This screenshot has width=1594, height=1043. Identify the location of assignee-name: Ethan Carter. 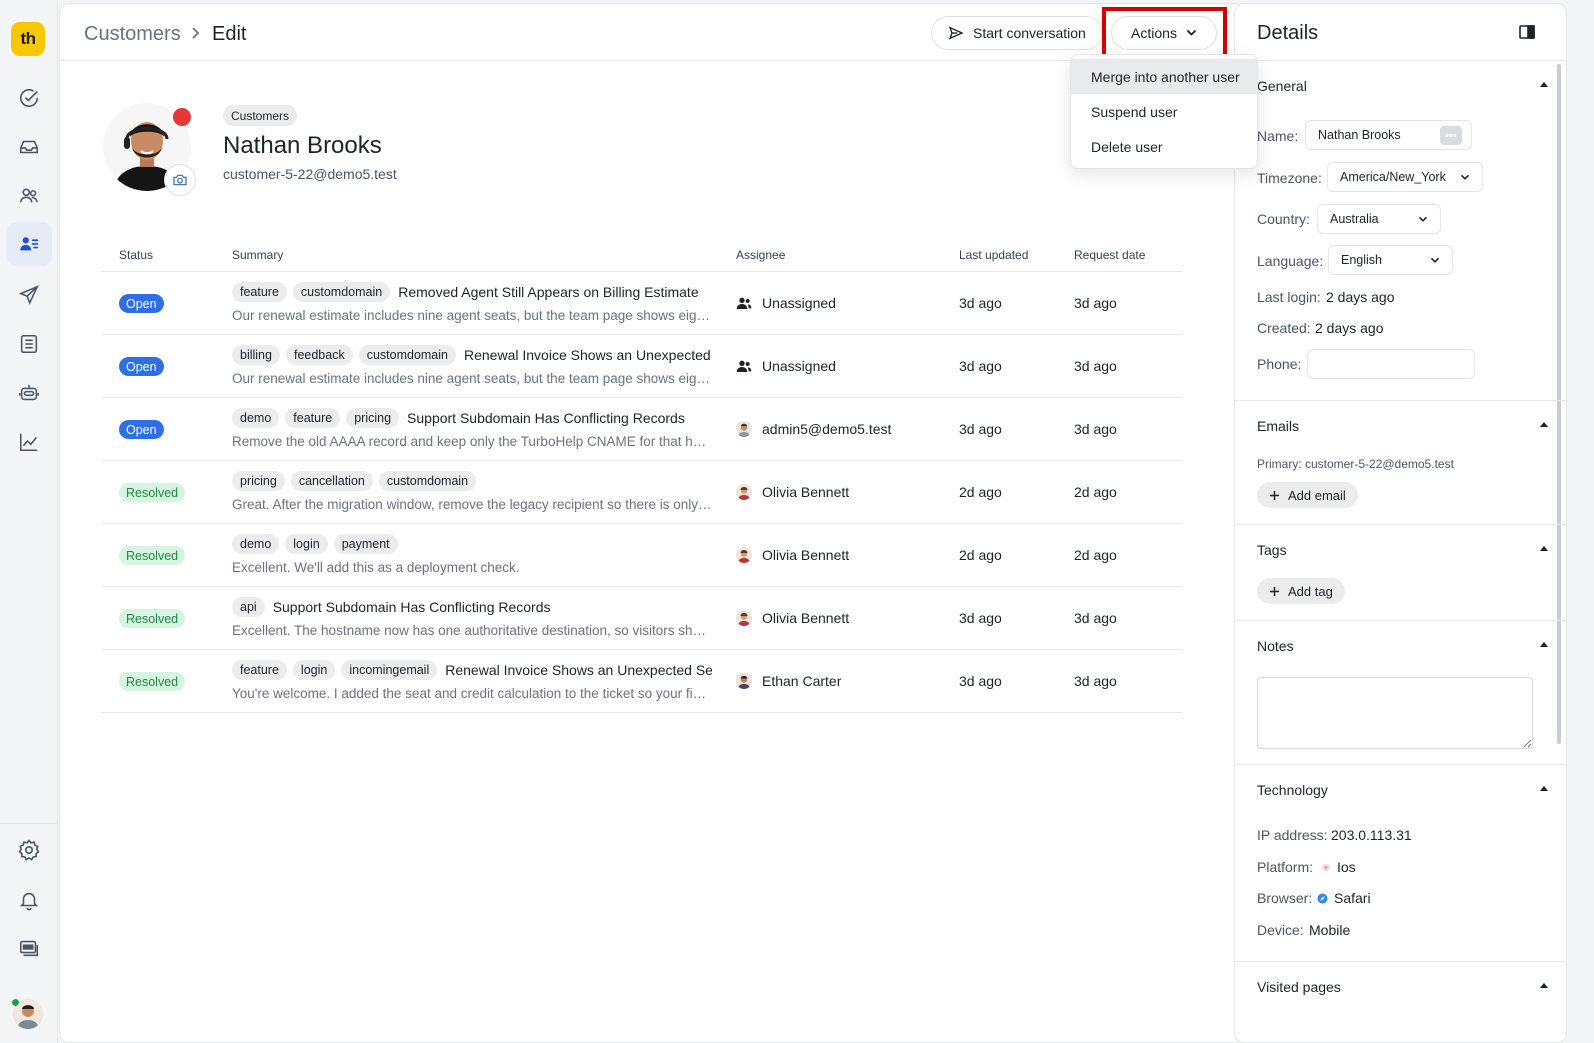
(802, 681).